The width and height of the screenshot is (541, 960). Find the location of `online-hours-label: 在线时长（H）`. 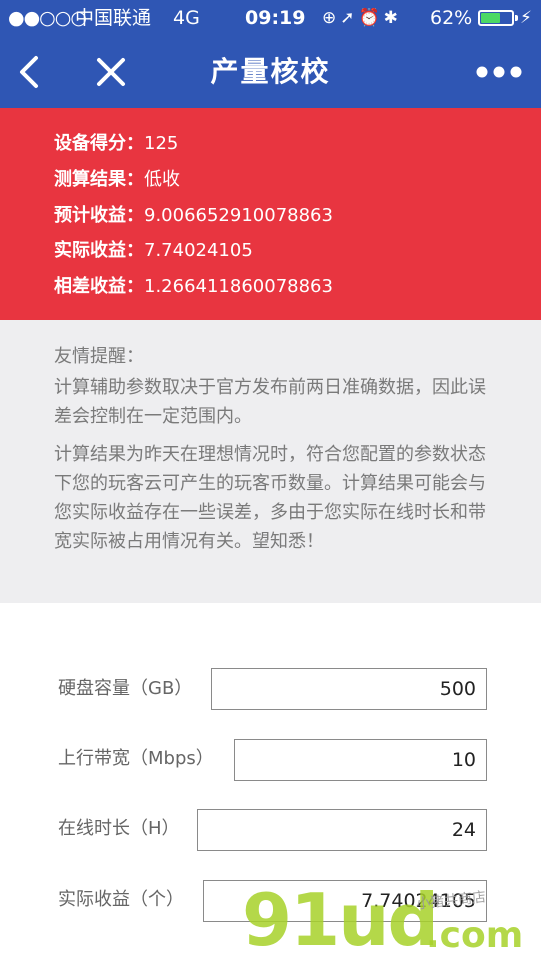

online-hours-label: 在线时长（H） is located at coordinates (119, 828).